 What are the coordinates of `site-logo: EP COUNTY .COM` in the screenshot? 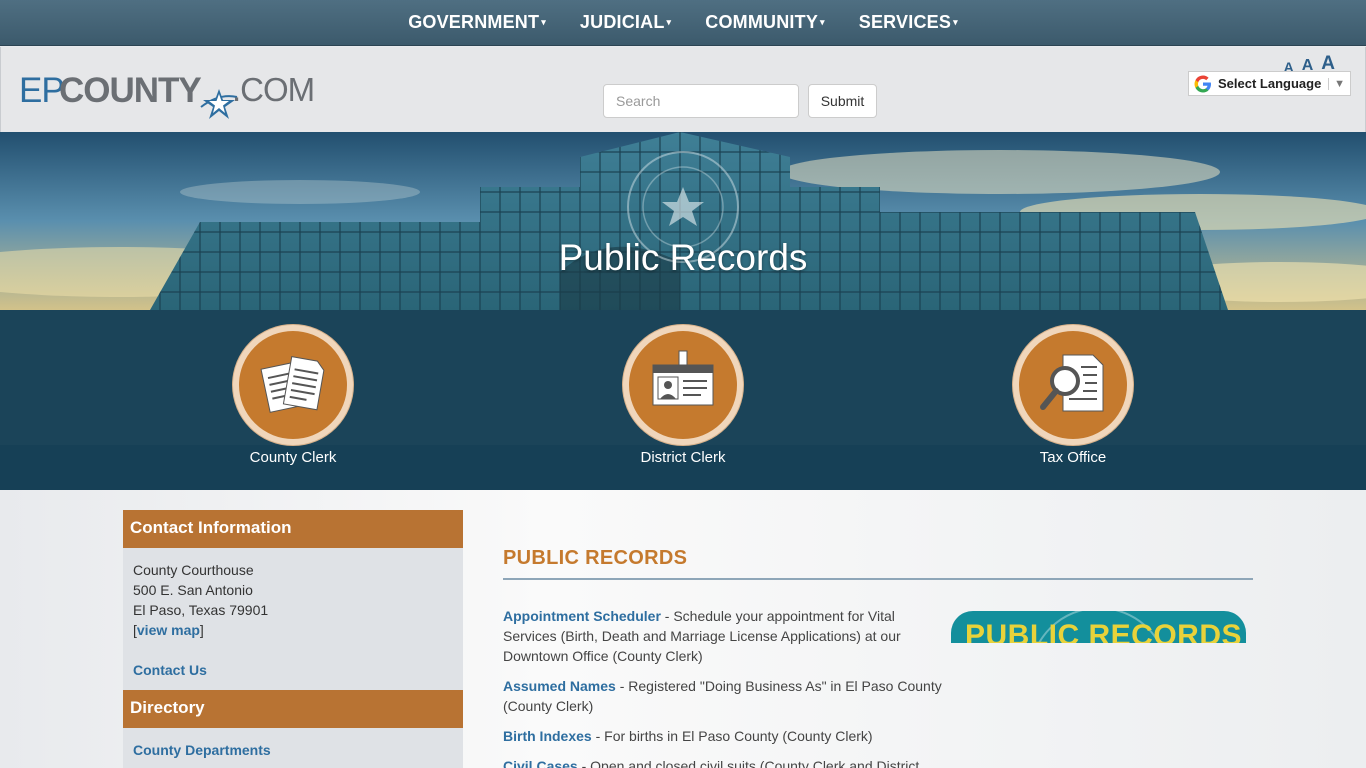 It's located at (167, 96).